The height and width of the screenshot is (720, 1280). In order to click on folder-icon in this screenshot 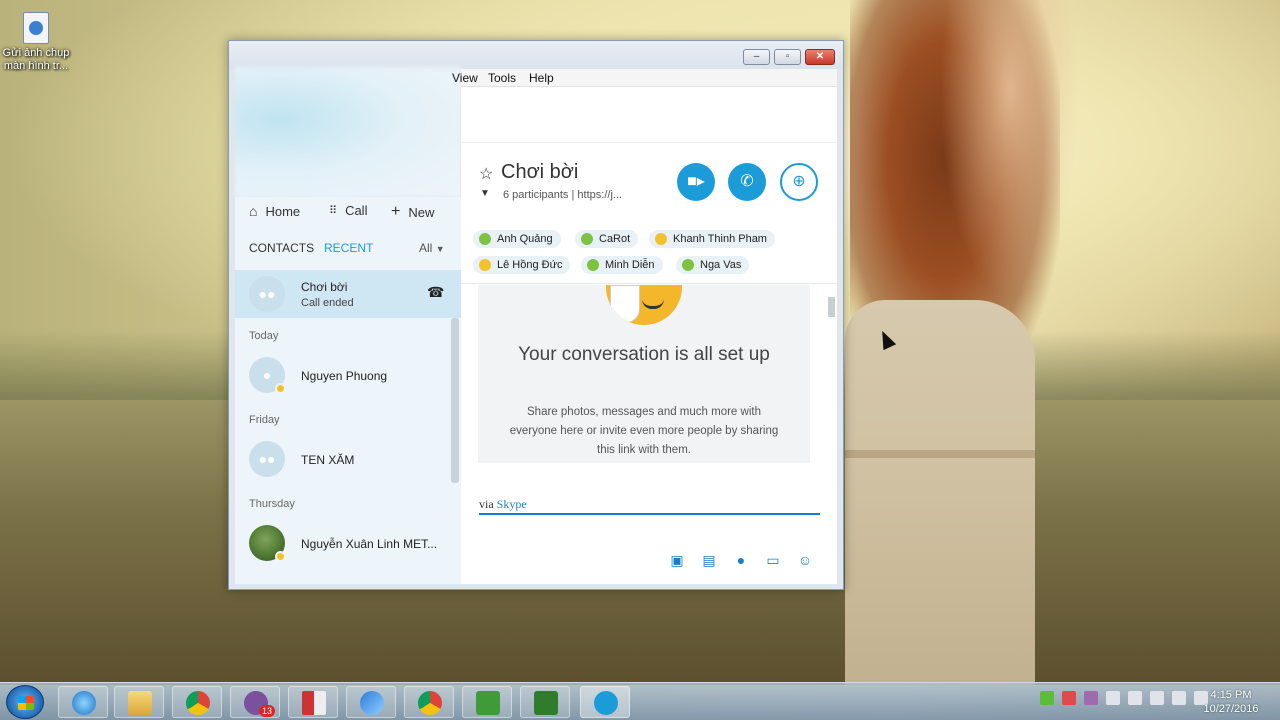, I will do `click(140, 703)`.